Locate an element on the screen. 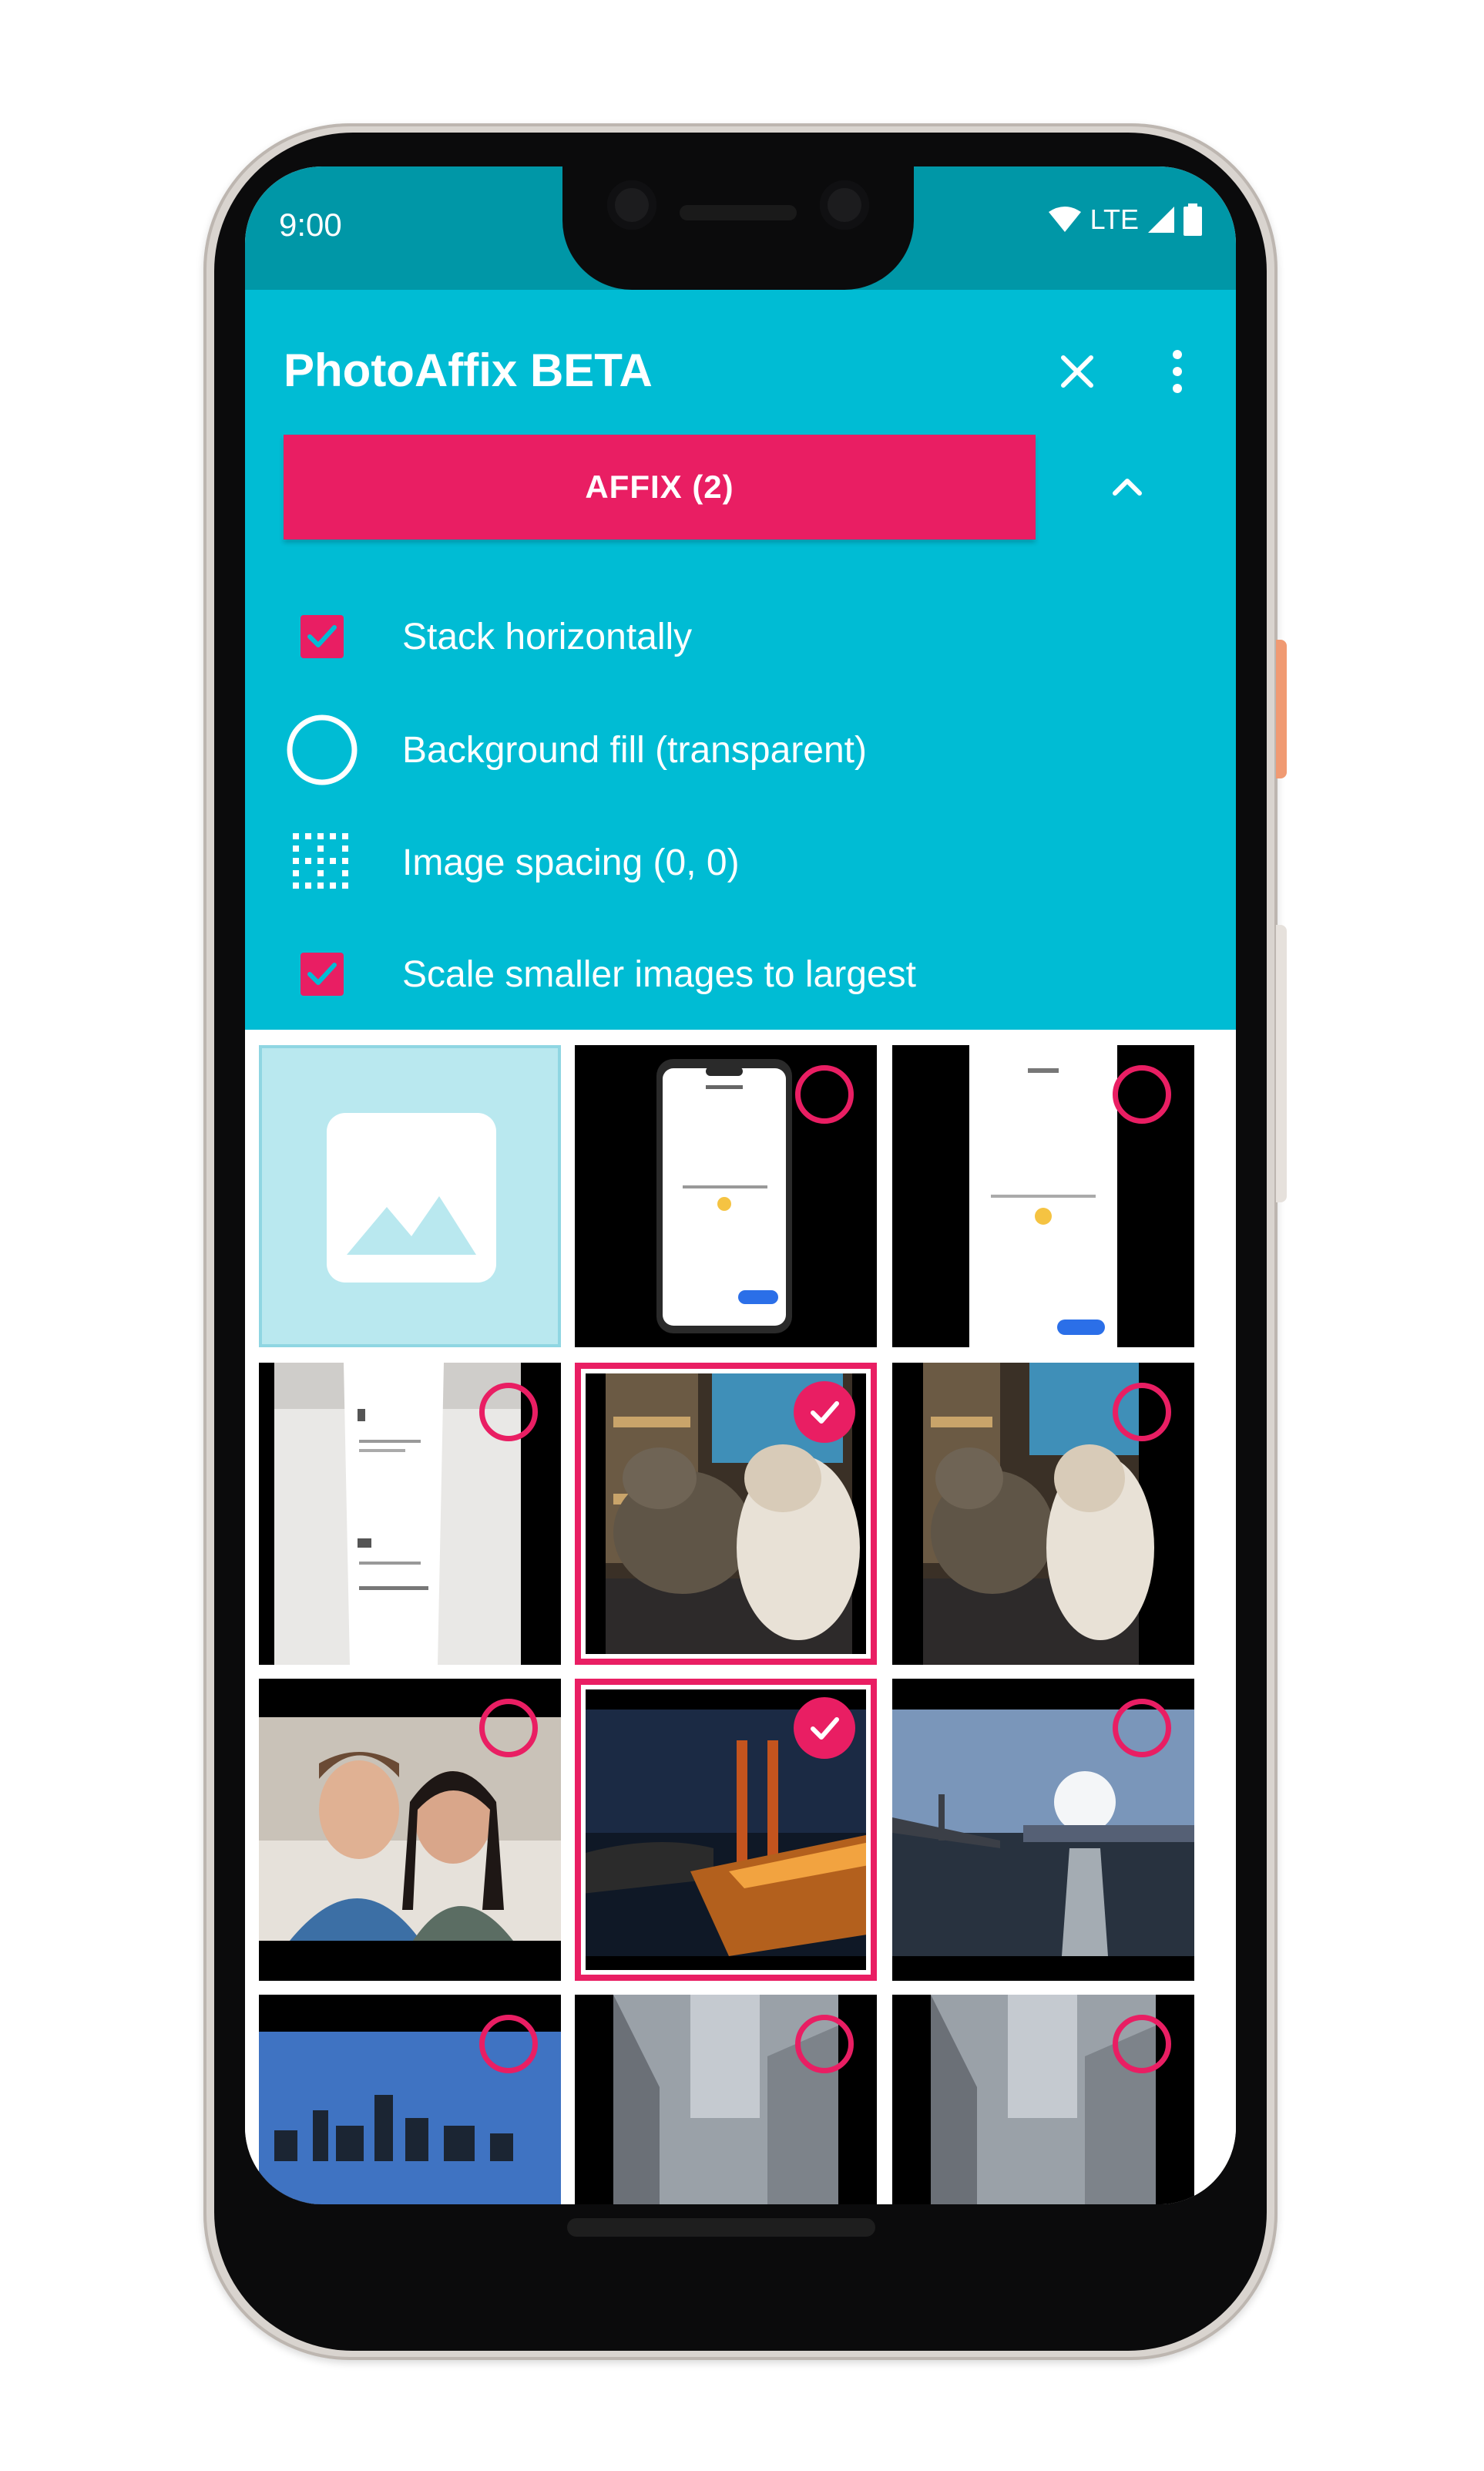 Image resolution: width=1484 pixels, height=2471 pixels. option-background-fill: Background fill (transparent) is located at coordinates (738, 750).